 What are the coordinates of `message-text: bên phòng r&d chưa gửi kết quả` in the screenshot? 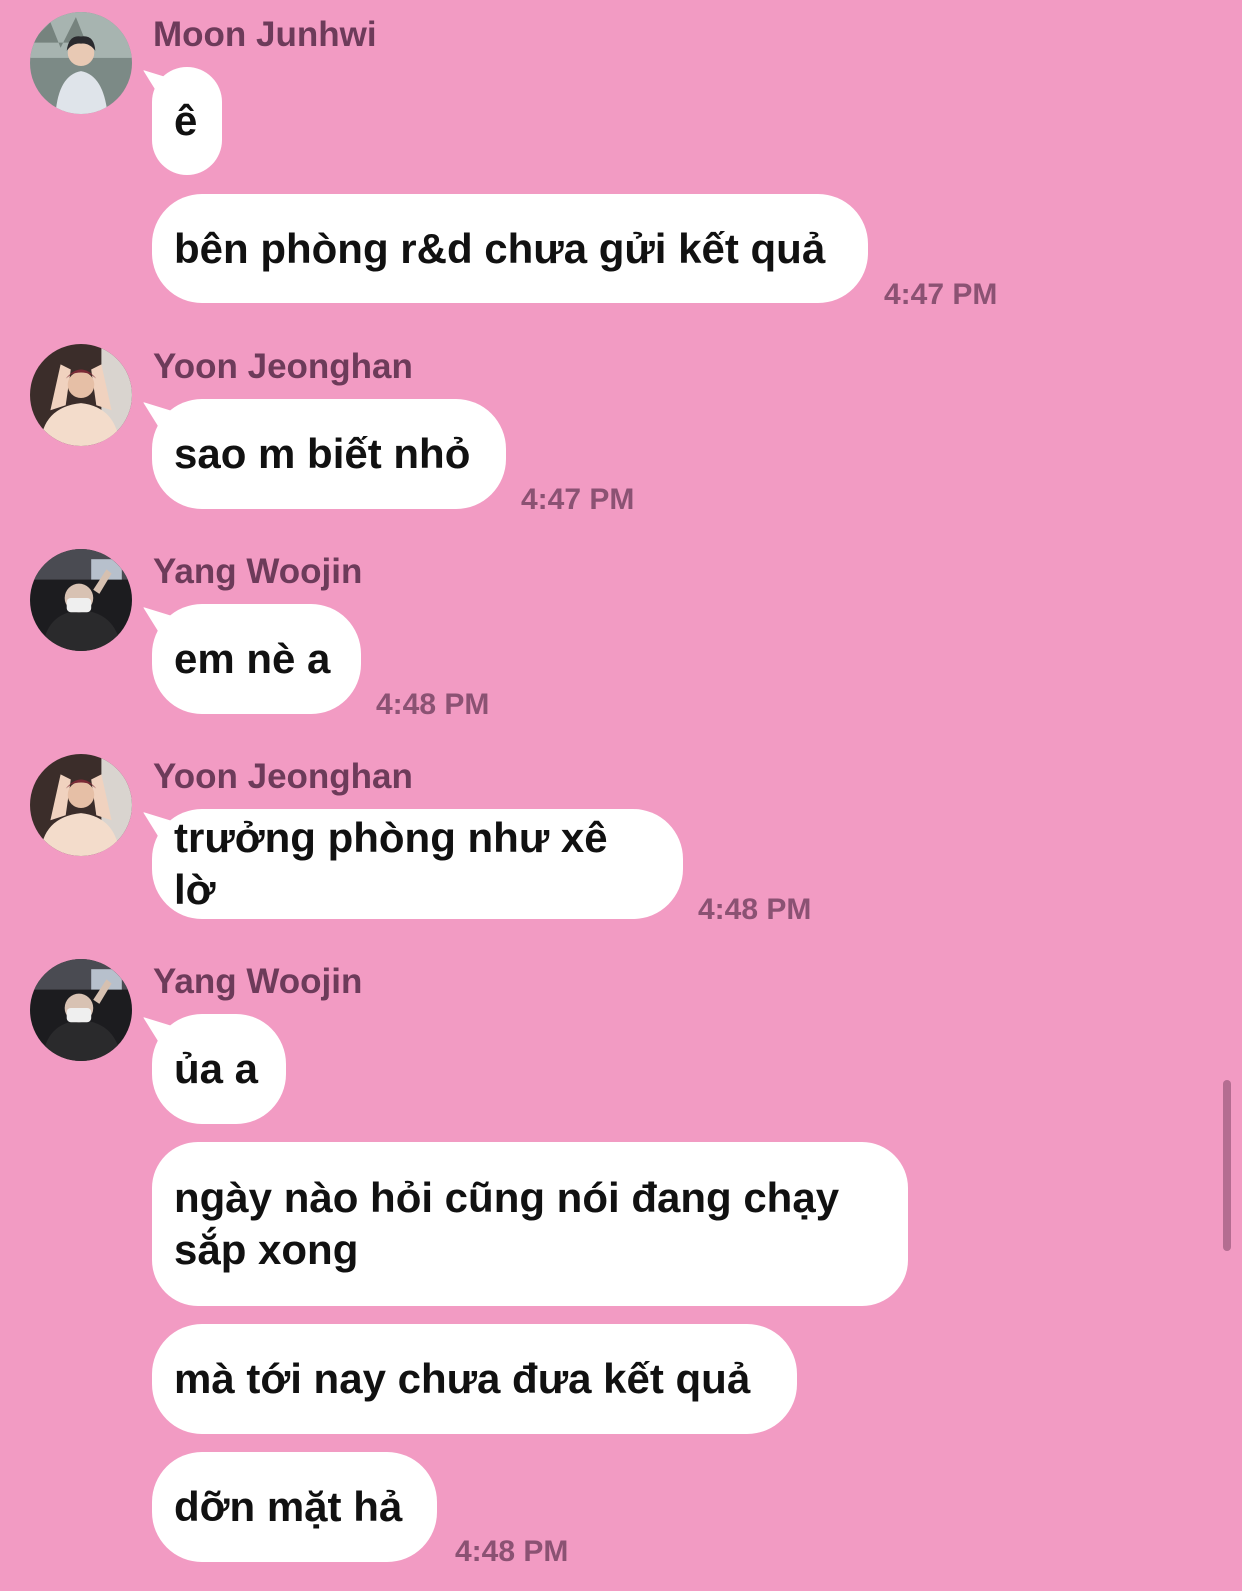 It's located at (500, 248).